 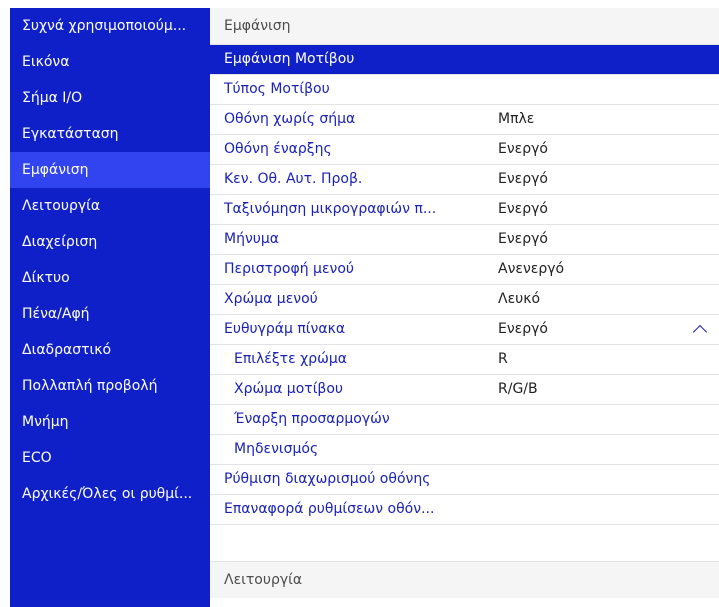 What do you see at coordinates (110, 170) in the screenshot?
I see `sidebar-item-display: Εμφάνιση` at bounding box center [110, 170].